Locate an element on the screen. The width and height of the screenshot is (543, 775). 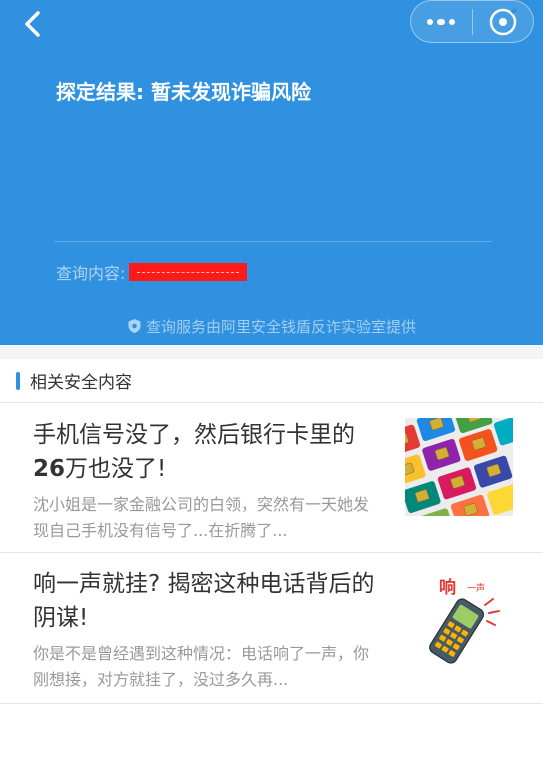
back-button is located at coordinates (32, 24).